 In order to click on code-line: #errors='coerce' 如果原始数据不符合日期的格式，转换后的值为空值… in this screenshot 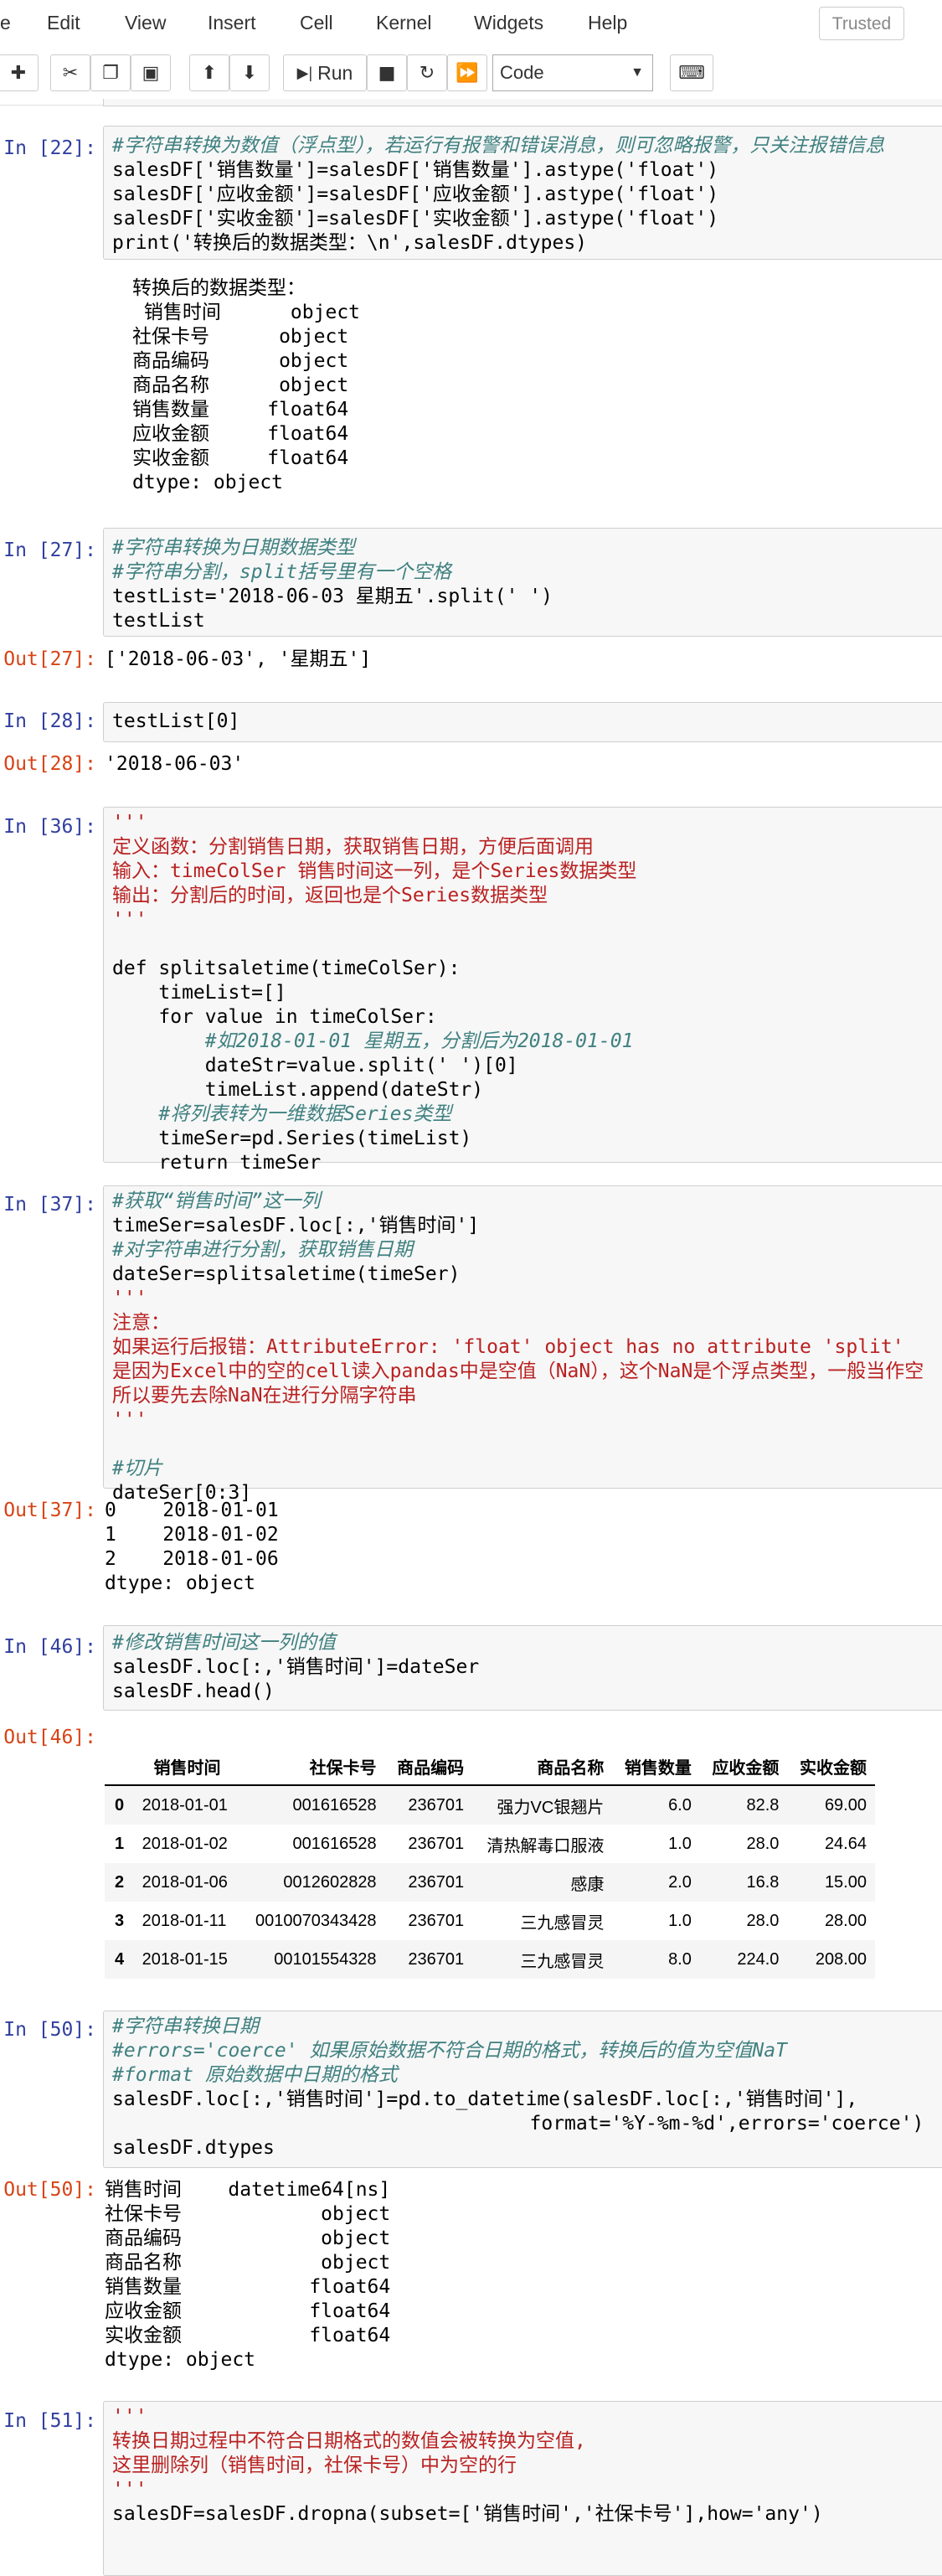, I will do `click(449, 2051)`.